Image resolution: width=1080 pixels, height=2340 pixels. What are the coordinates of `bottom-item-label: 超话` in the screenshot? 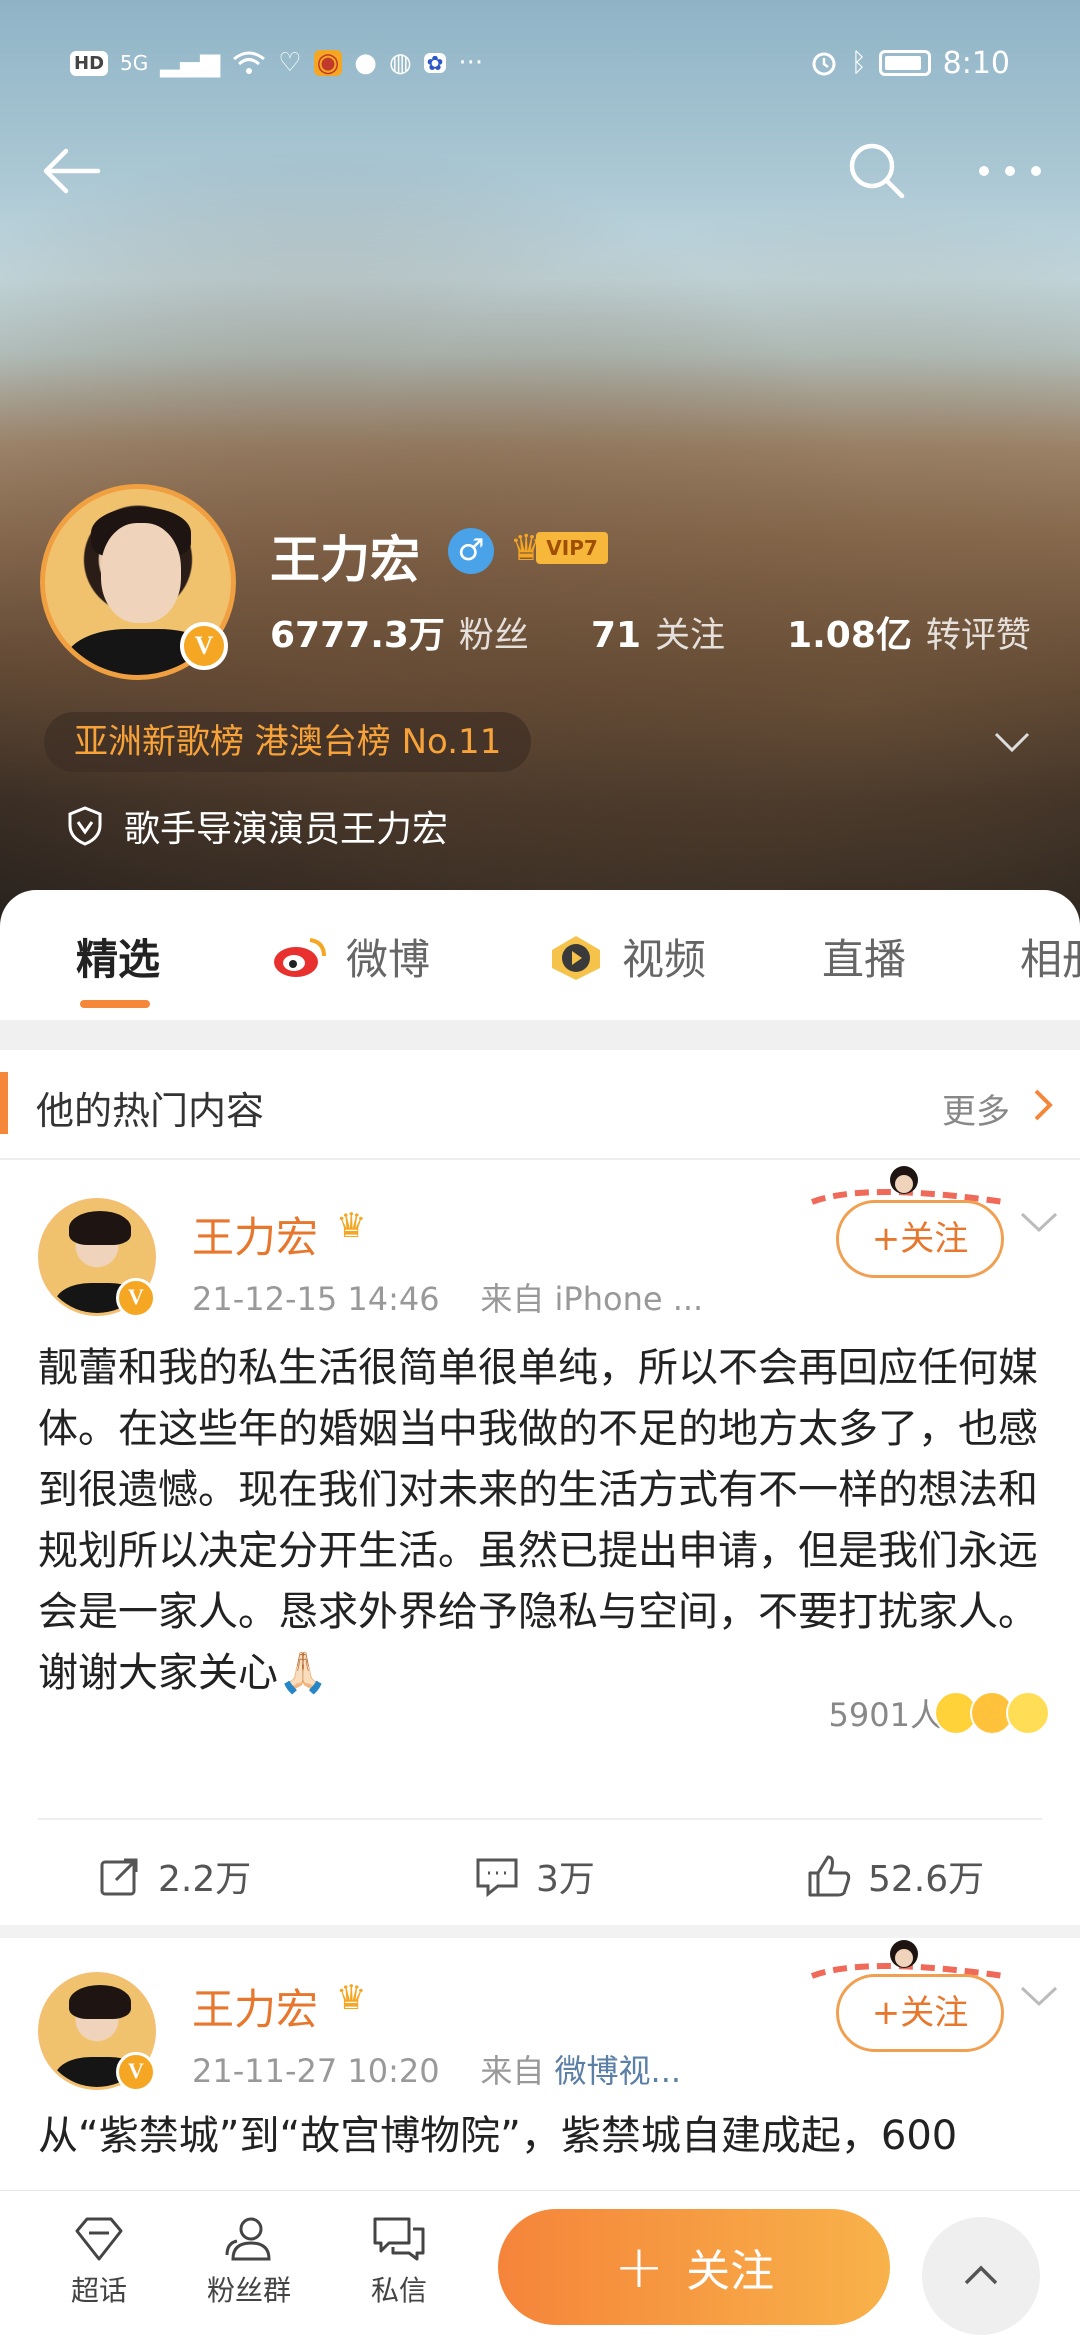 It's located at (98, 2290).